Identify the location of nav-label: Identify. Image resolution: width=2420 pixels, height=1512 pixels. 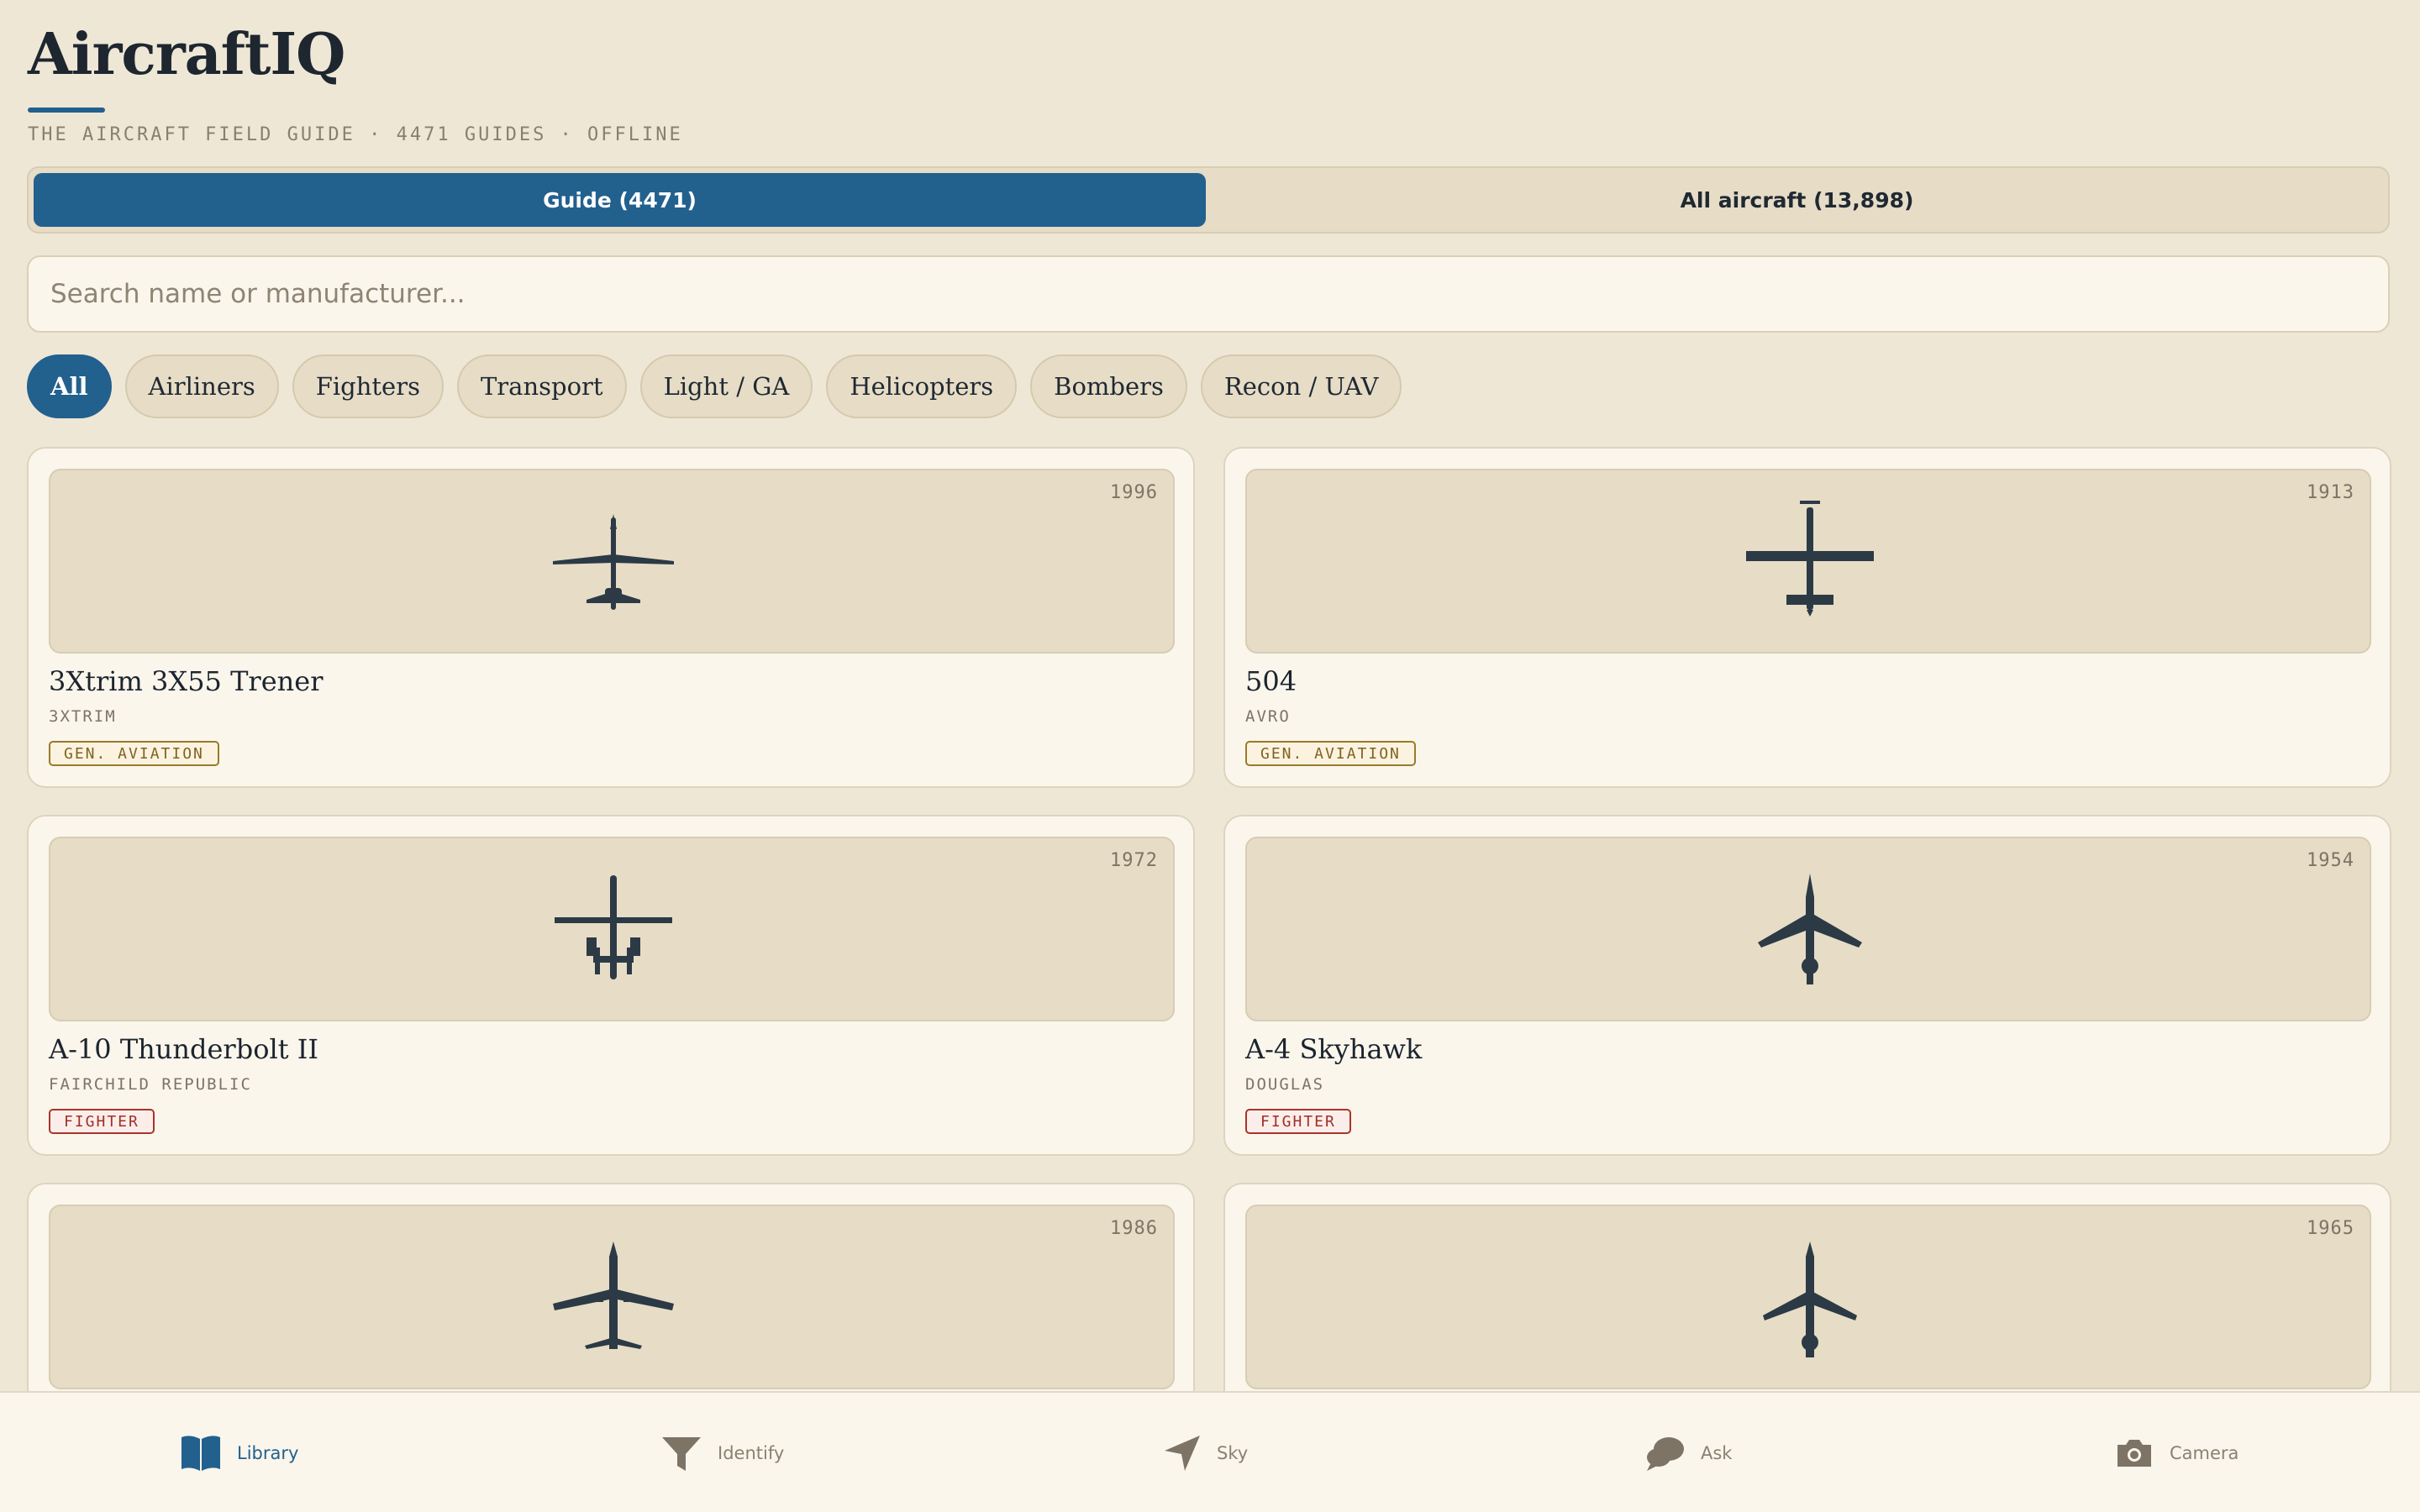
(751, 1453).